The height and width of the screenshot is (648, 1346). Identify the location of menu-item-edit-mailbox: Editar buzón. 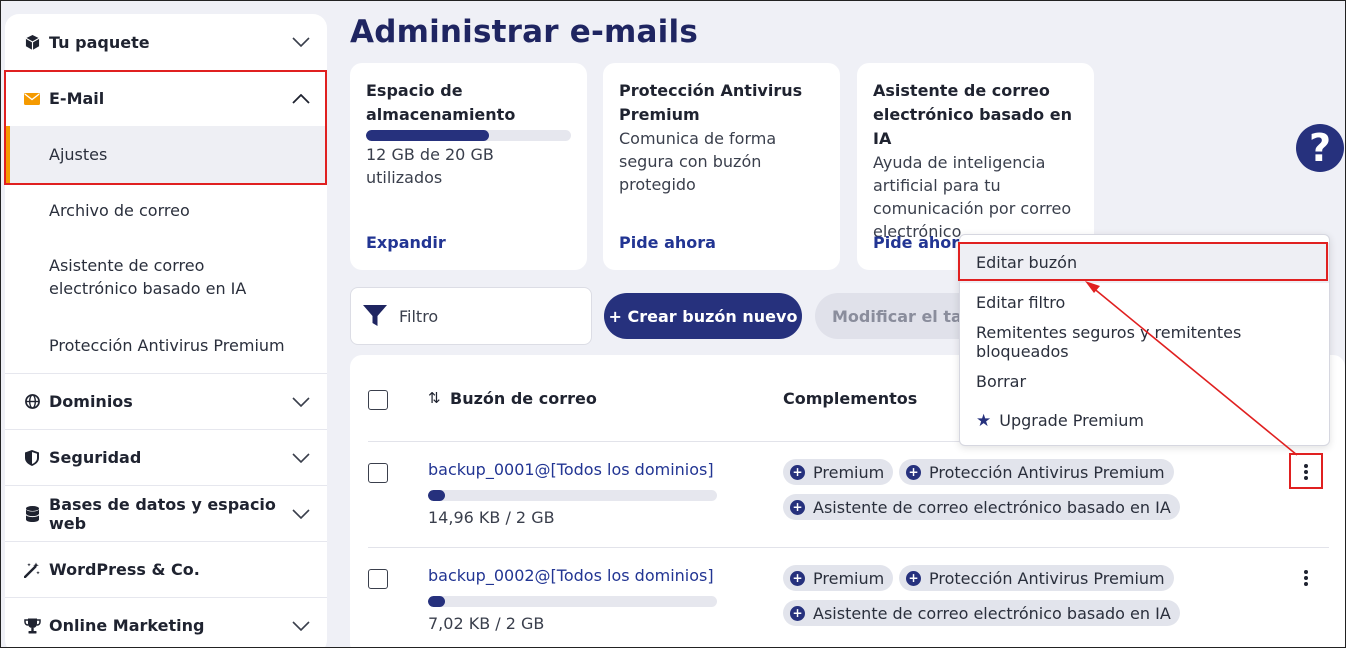
(1144, 263).